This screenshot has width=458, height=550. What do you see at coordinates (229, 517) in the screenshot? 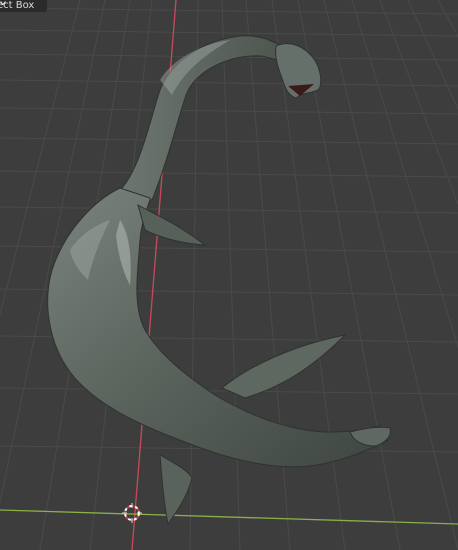
I see `x-axis-line` at bounding box center [229, 517].